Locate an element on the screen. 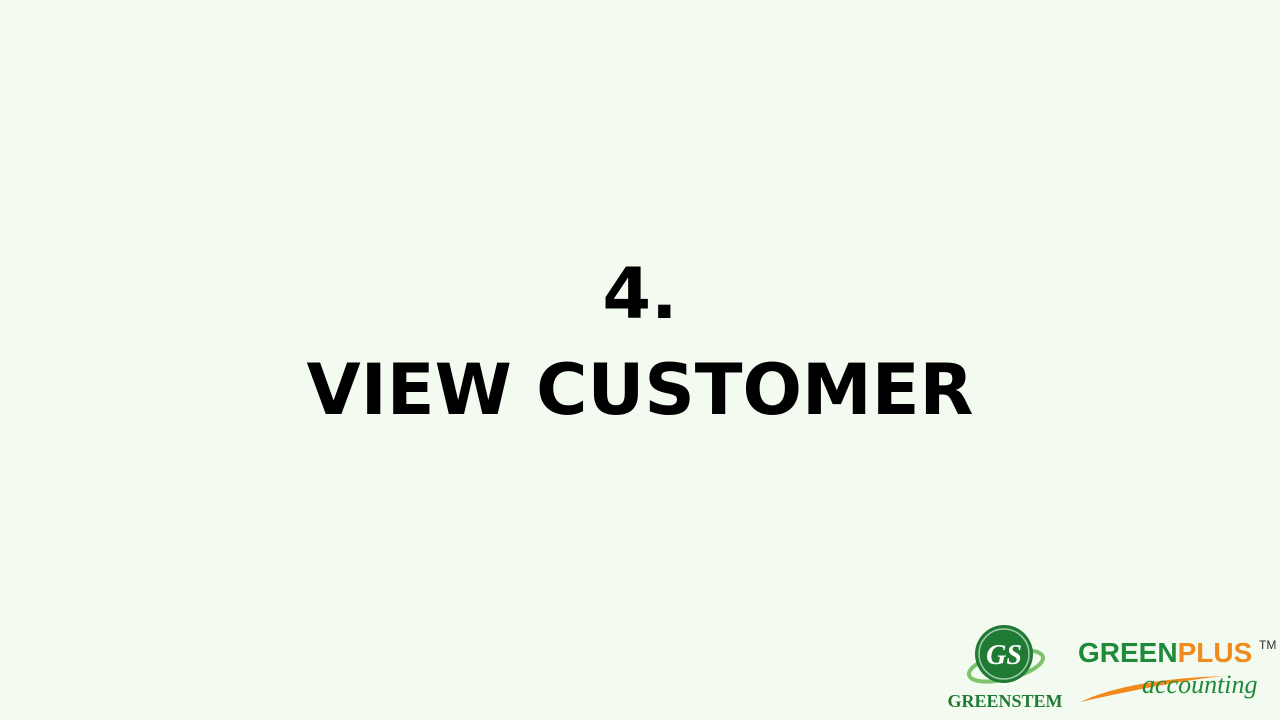 Image resolution: width=1280 pixels, height=720 pixels. greenstem-wordmark: GREENSTEM is located at coordinates (1005, 701).